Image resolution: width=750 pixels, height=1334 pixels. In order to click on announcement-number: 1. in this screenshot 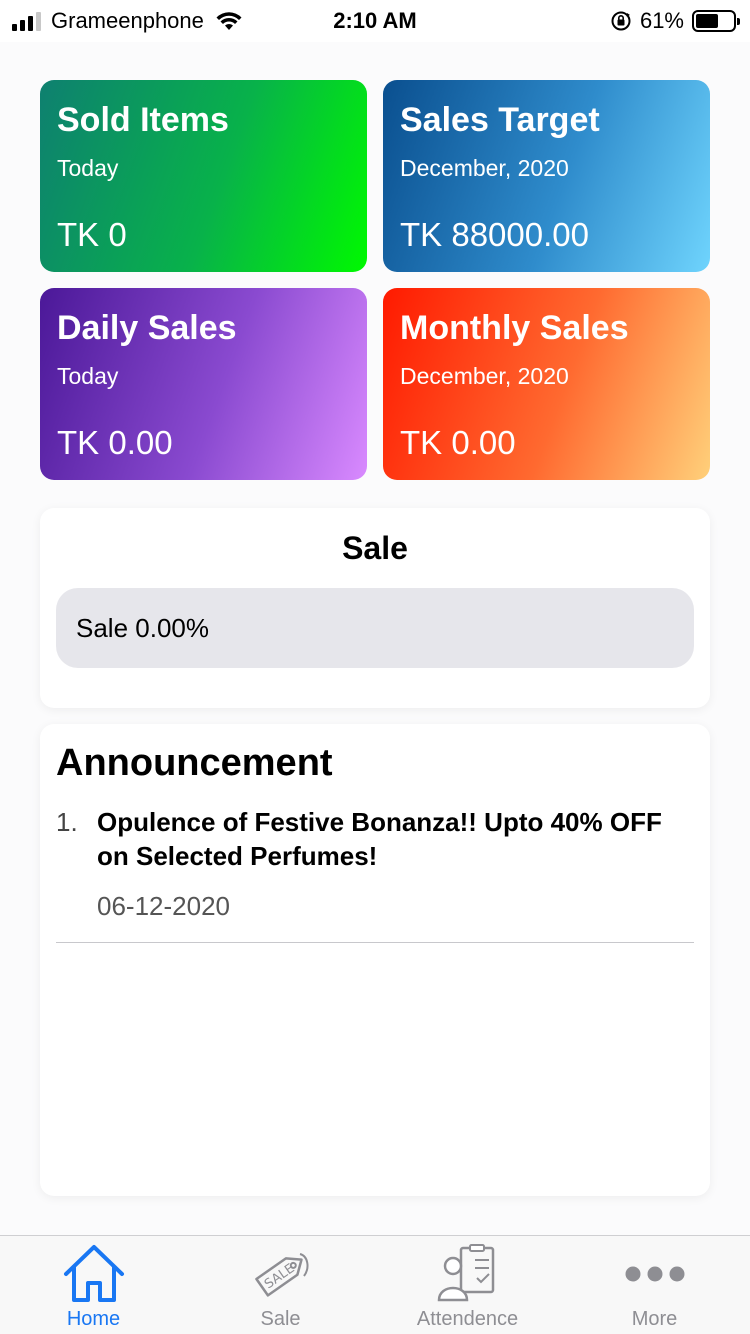, I will do `click(67, 822)`.